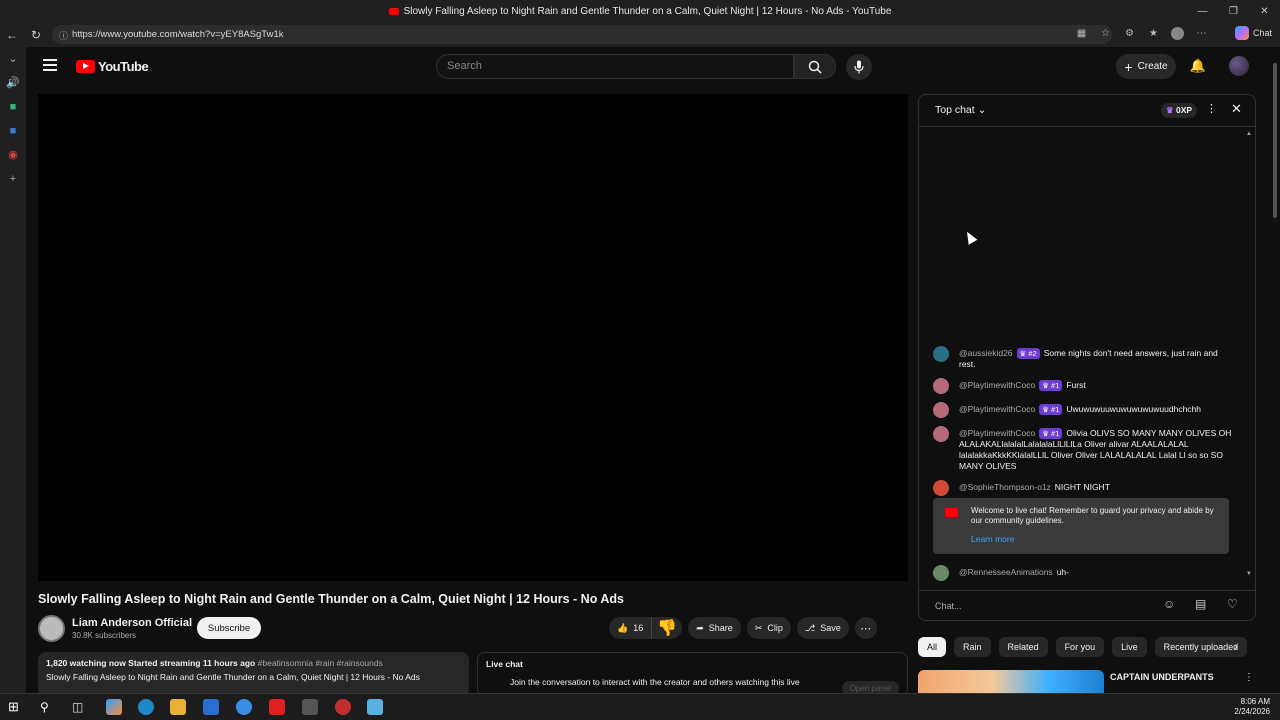 The height and width of the screenshot is (720, 1280). I want to click on lock-icon: ⓘ, so click(64, 36).